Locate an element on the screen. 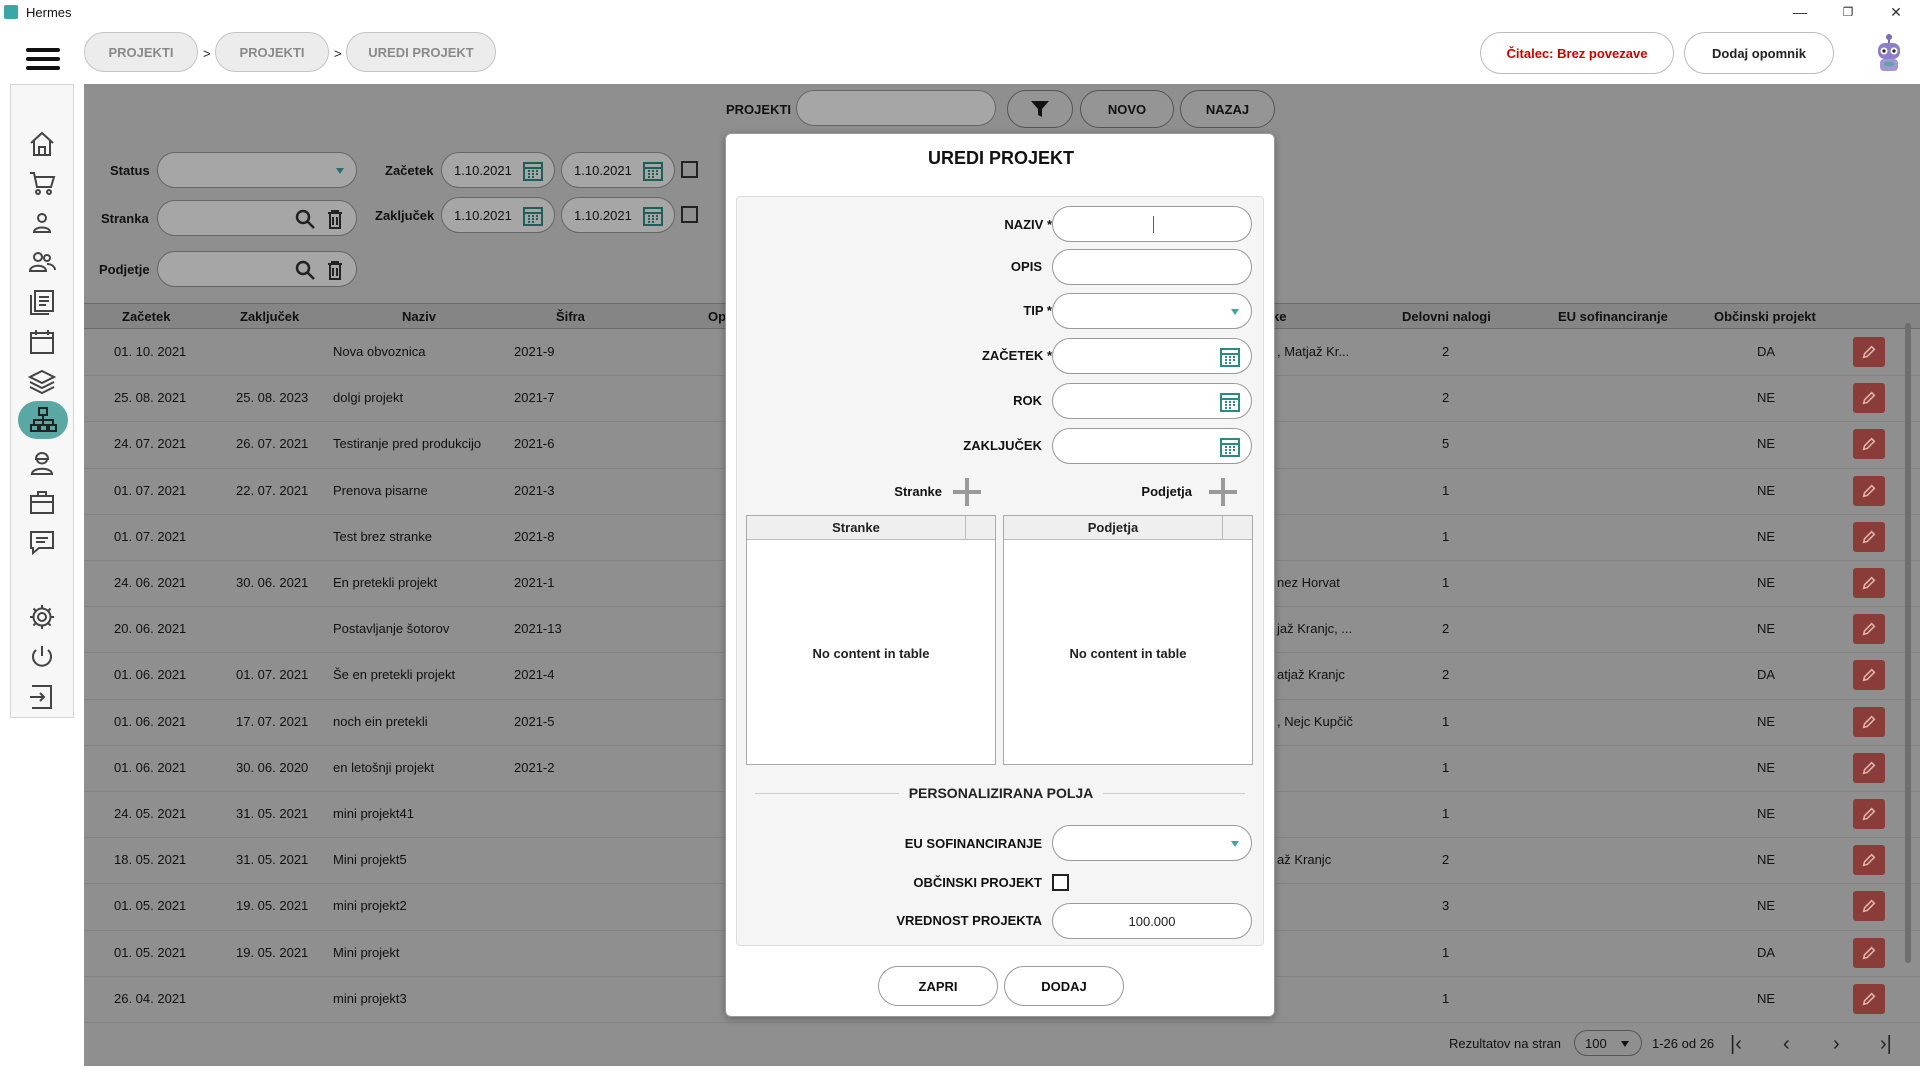  next-page-icon: › is located at coordinates (1836, 1044).